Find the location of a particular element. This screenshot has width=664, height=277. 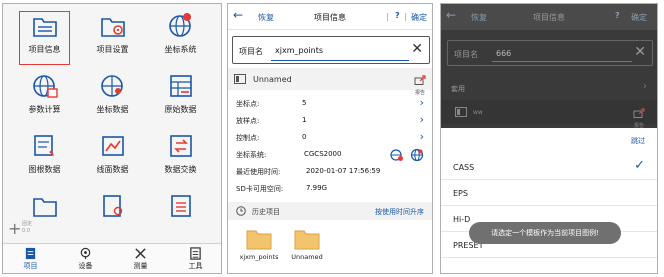

tools-tab-icon is located at coordinates (195, 253).